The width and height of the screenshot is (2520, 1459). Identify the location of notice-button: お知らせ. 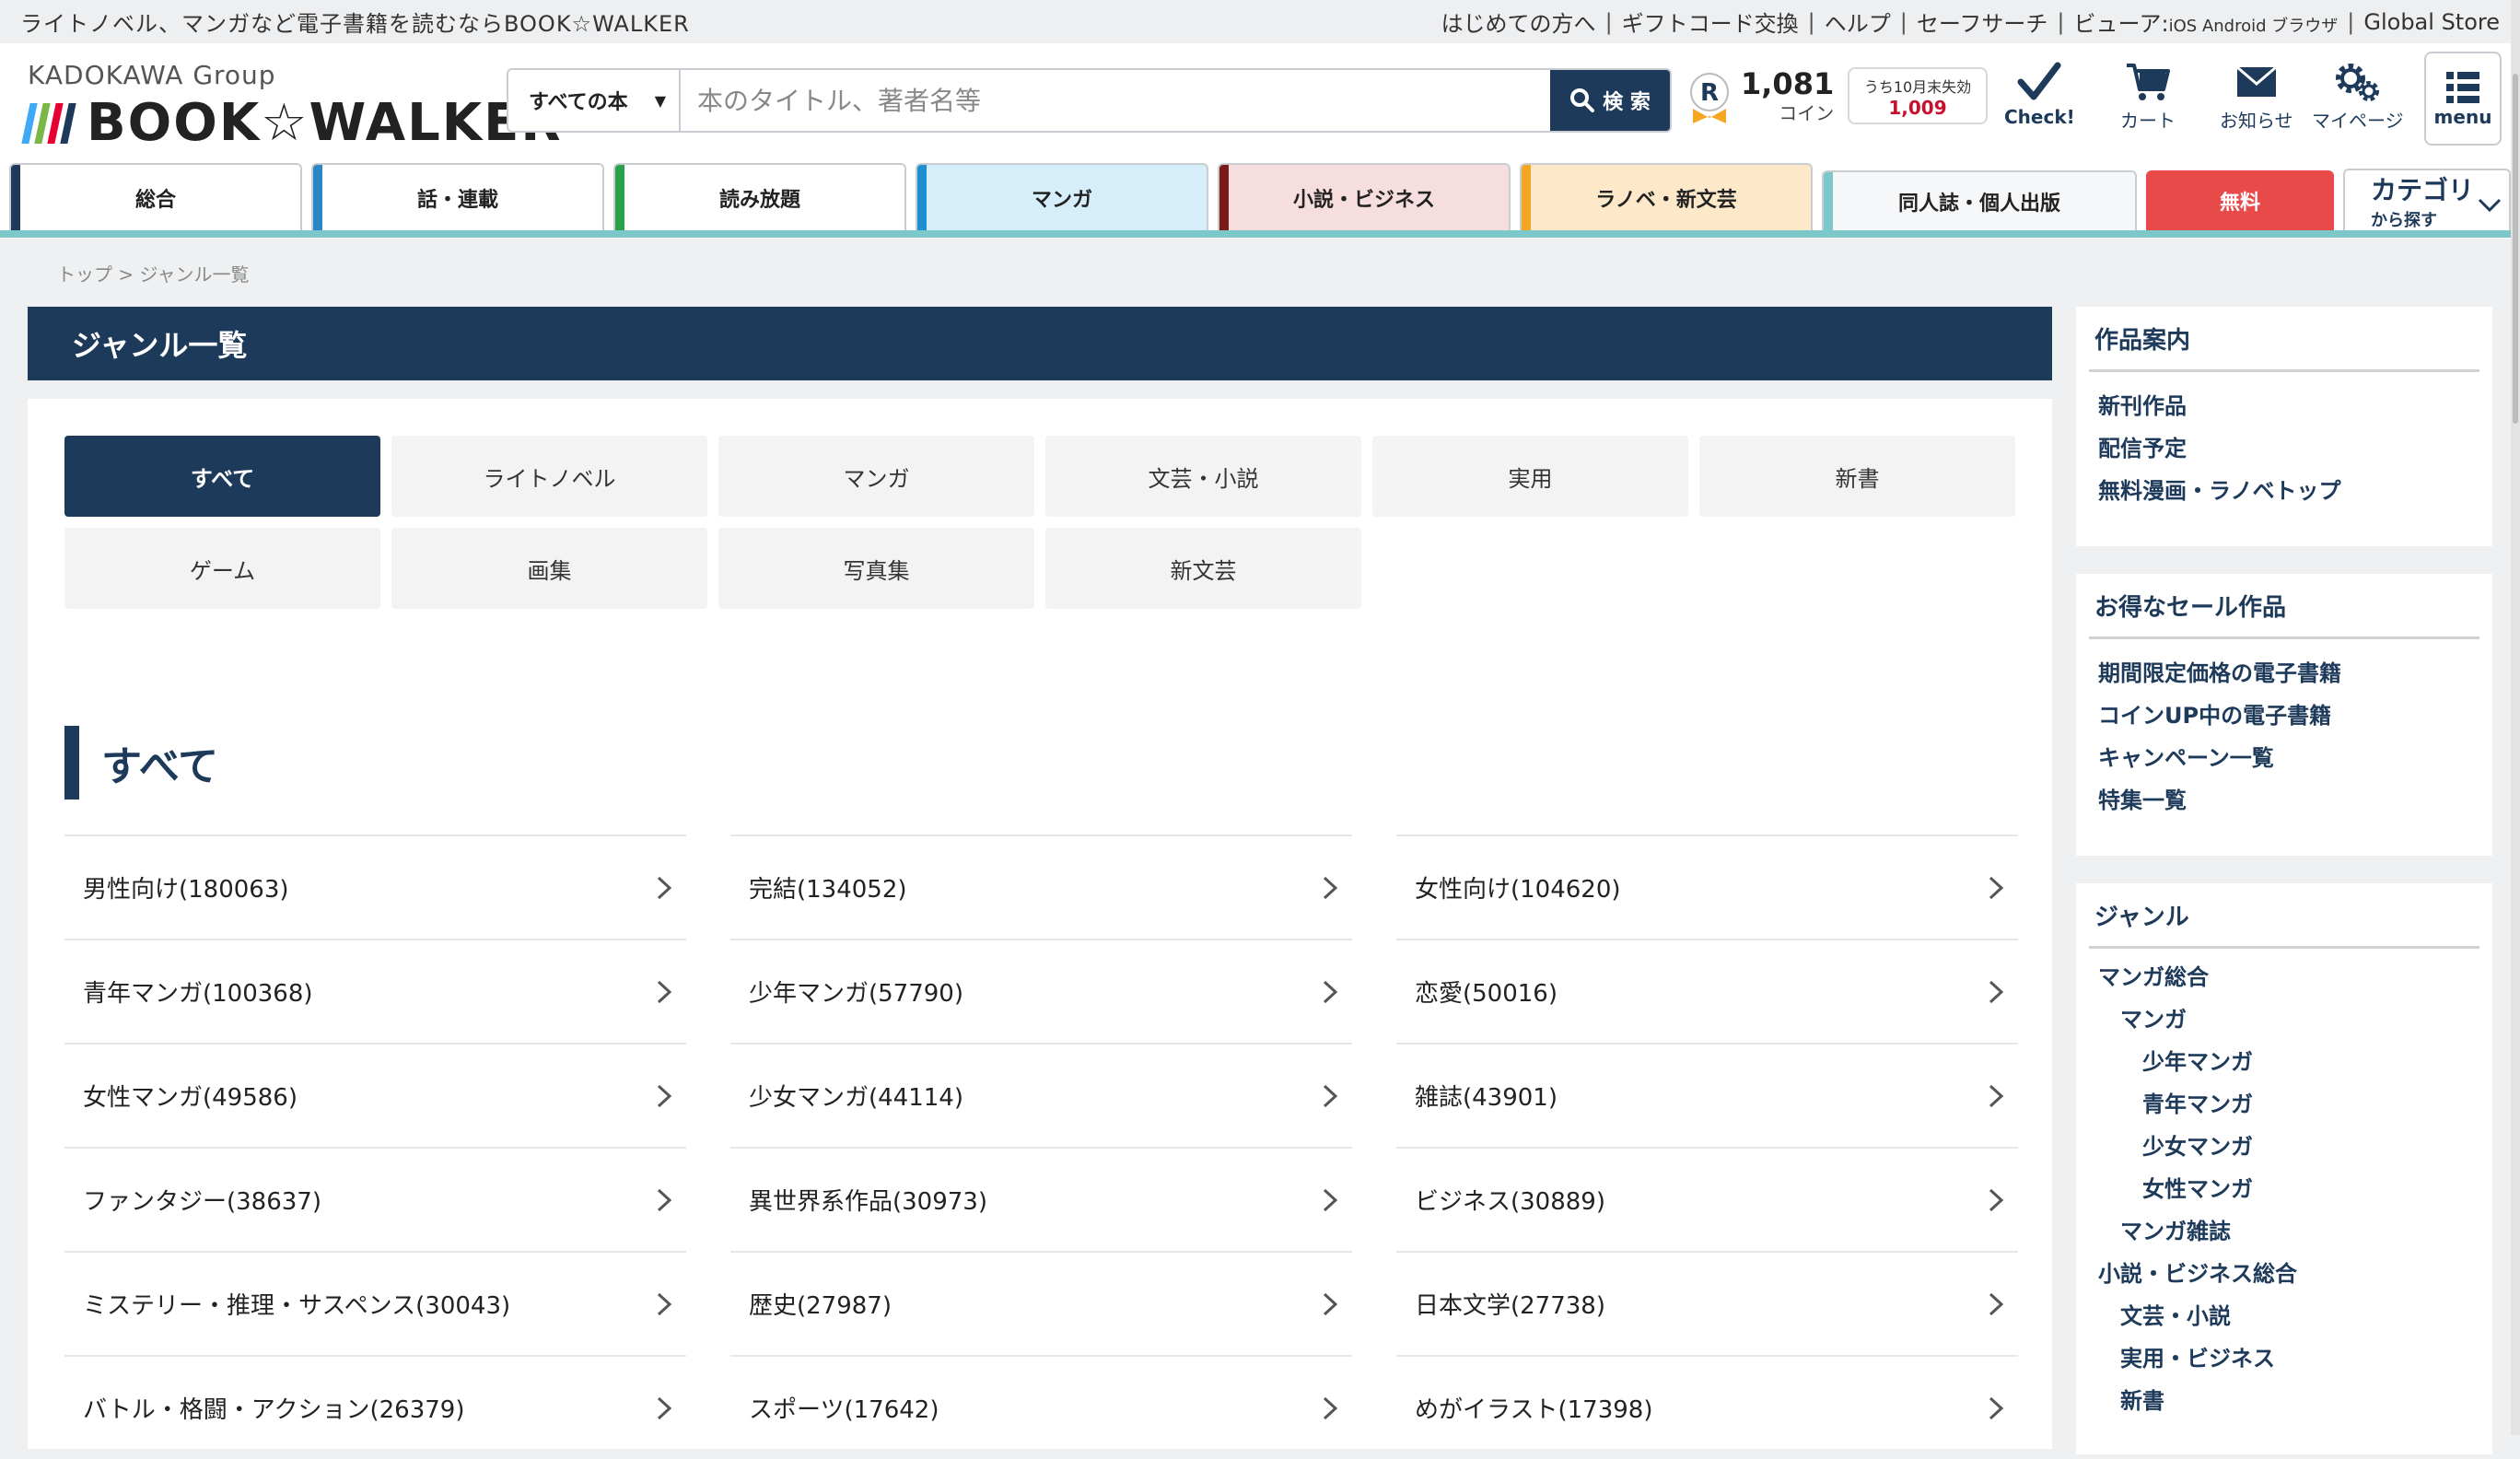
(2256, 97).